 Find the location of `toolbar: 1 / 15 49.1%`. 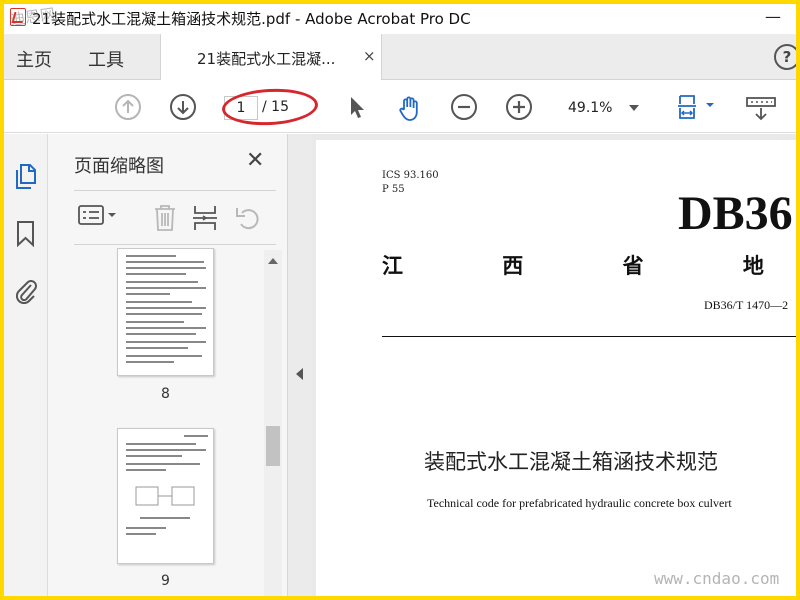

toolbar: 1 / 15 49.1% is located at coordinates (400, 107).